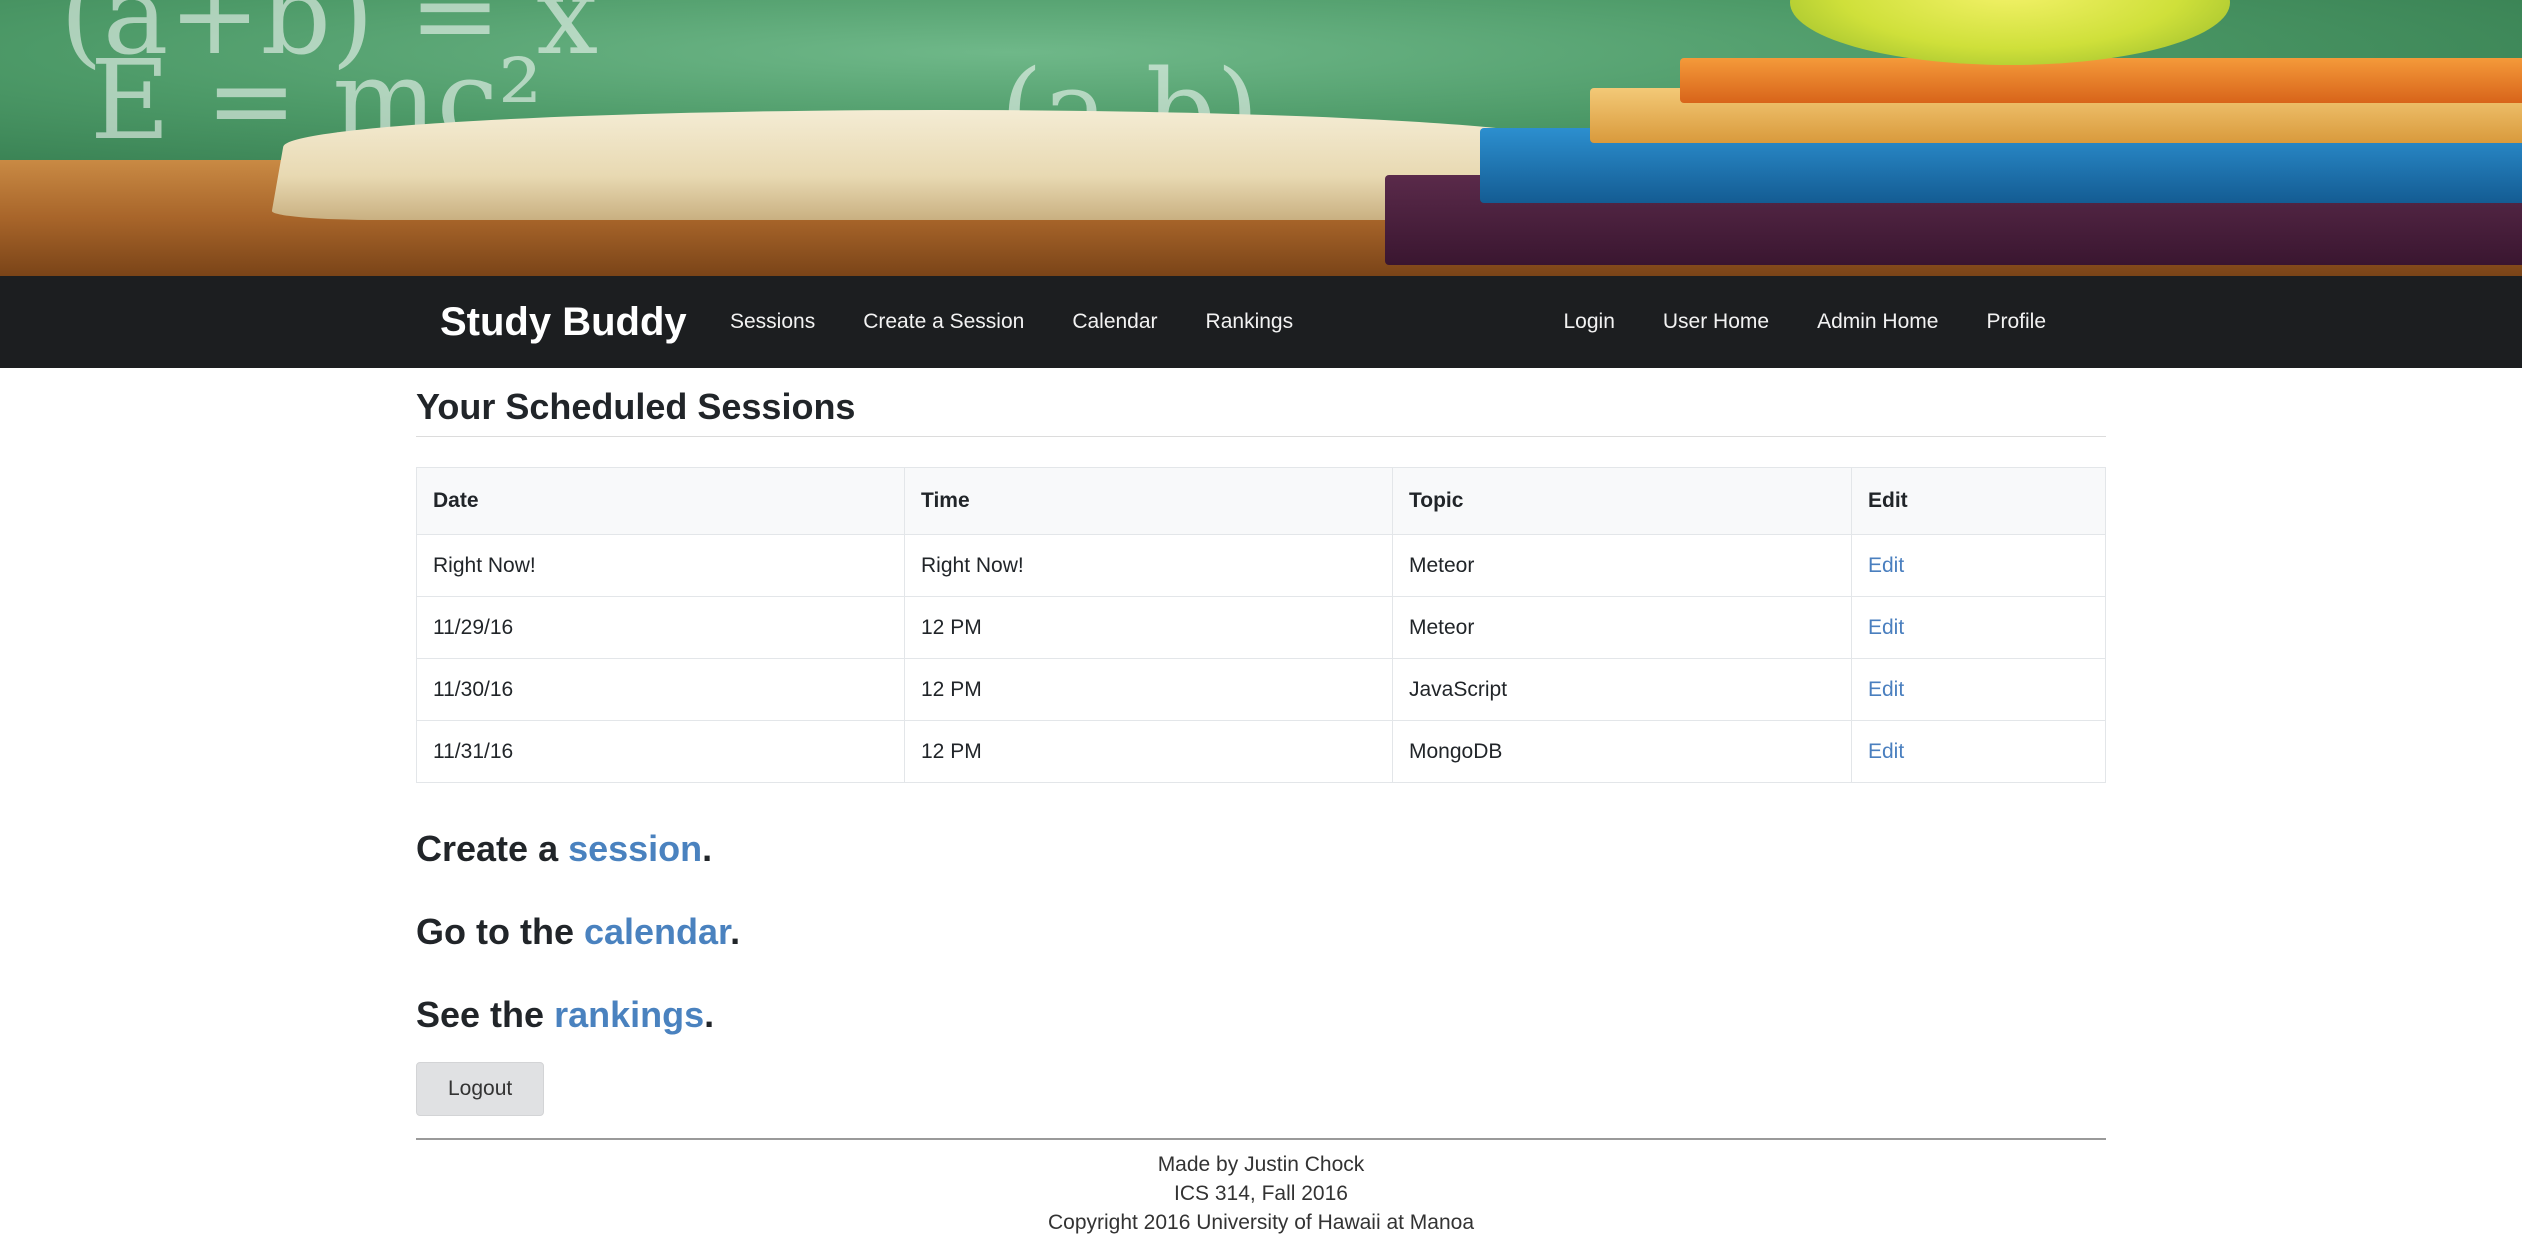 The image size is (2522, 1237). I want to click on cta-calendar: Go to the calendar., so click(1261, 931).